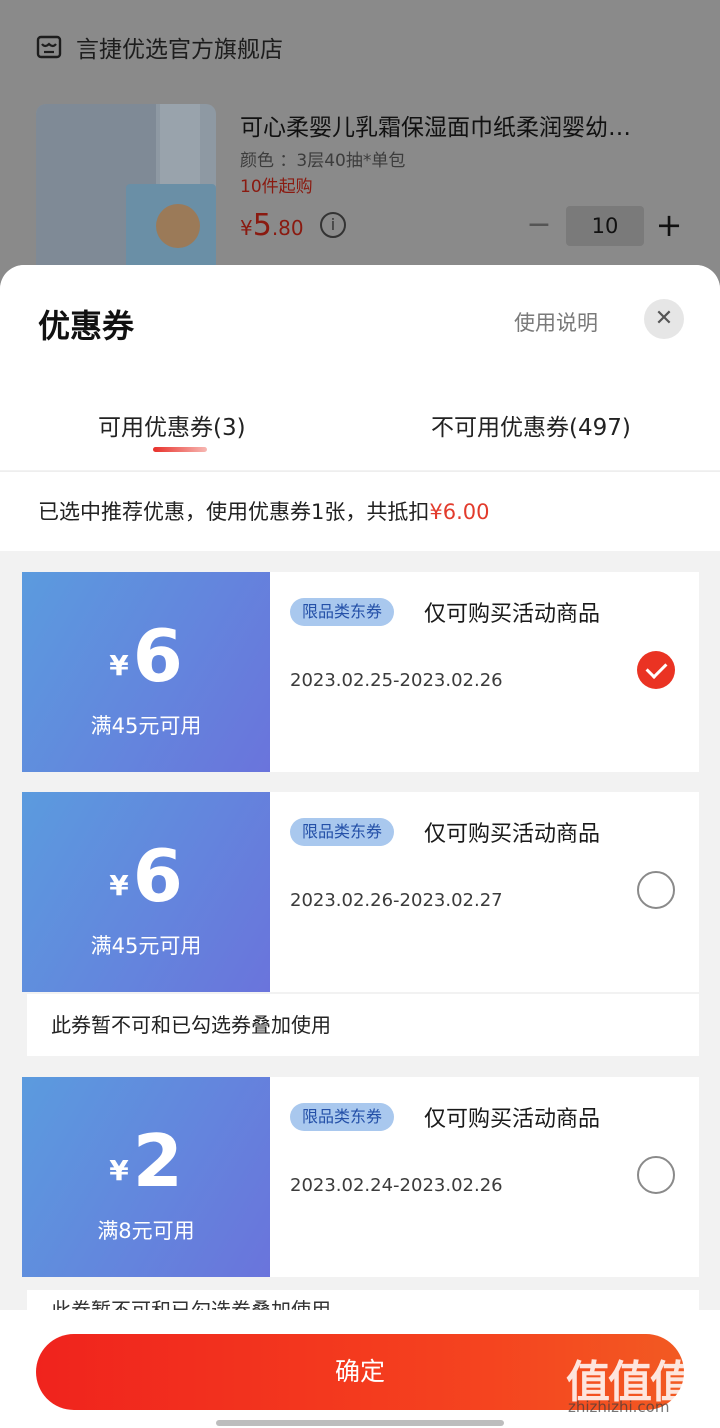  What do you see at coordinates (539, 225) in the screenshot?
I see `quantity-decrease-button: −` at bounding box center [539, 225].